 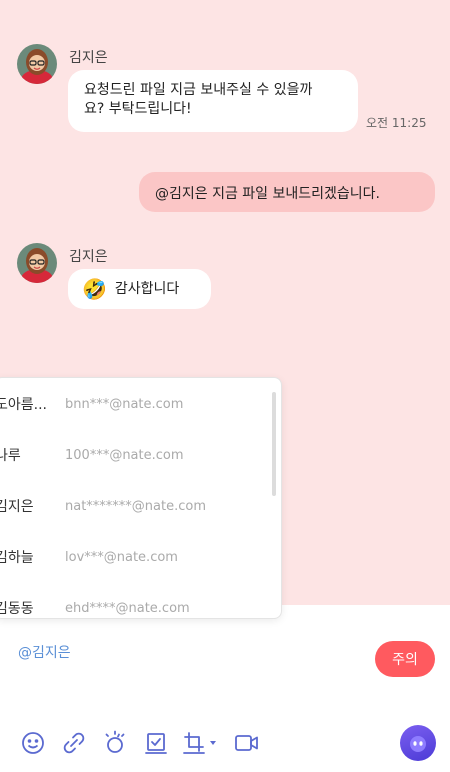 What do you see at coordinates (124, 404) in the screenshot?
I see `mention-email: bnn***@nate.com` at bounding box center [124, 404].